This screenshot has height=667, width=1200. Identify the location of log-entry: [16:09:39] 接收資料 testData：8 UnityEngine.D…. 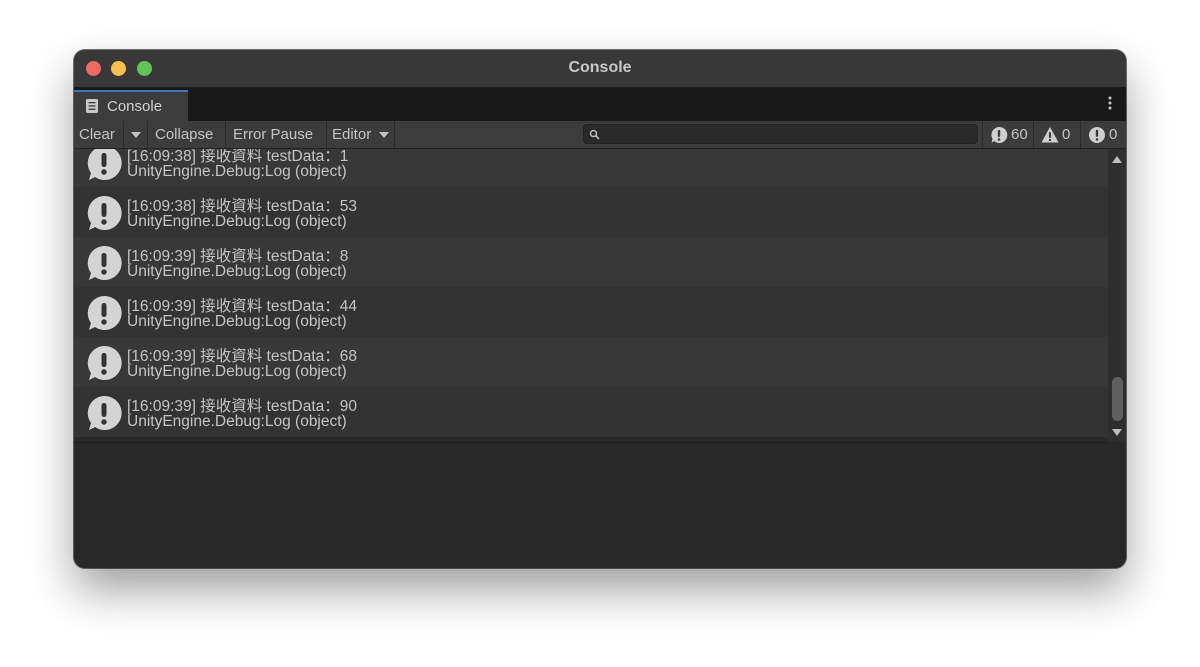
(591, 262).